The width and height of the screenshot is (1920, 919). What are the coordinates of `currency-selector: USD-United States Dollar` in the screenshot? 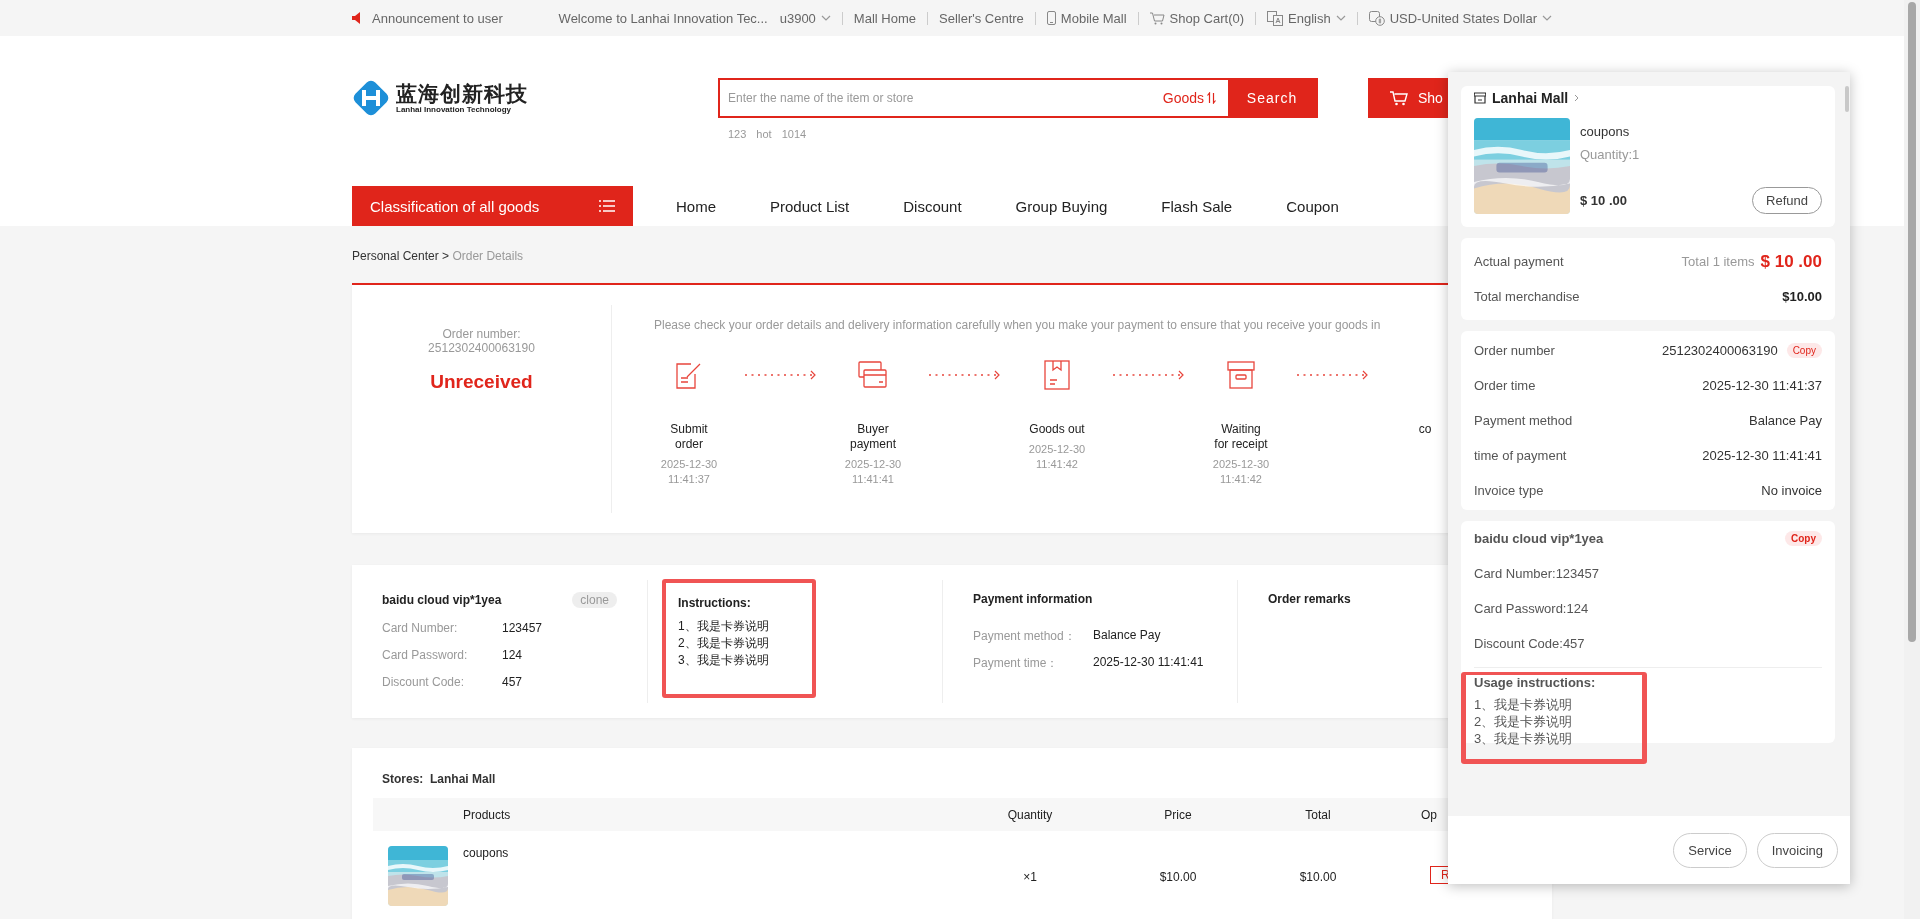 It's located at (1460, 18).